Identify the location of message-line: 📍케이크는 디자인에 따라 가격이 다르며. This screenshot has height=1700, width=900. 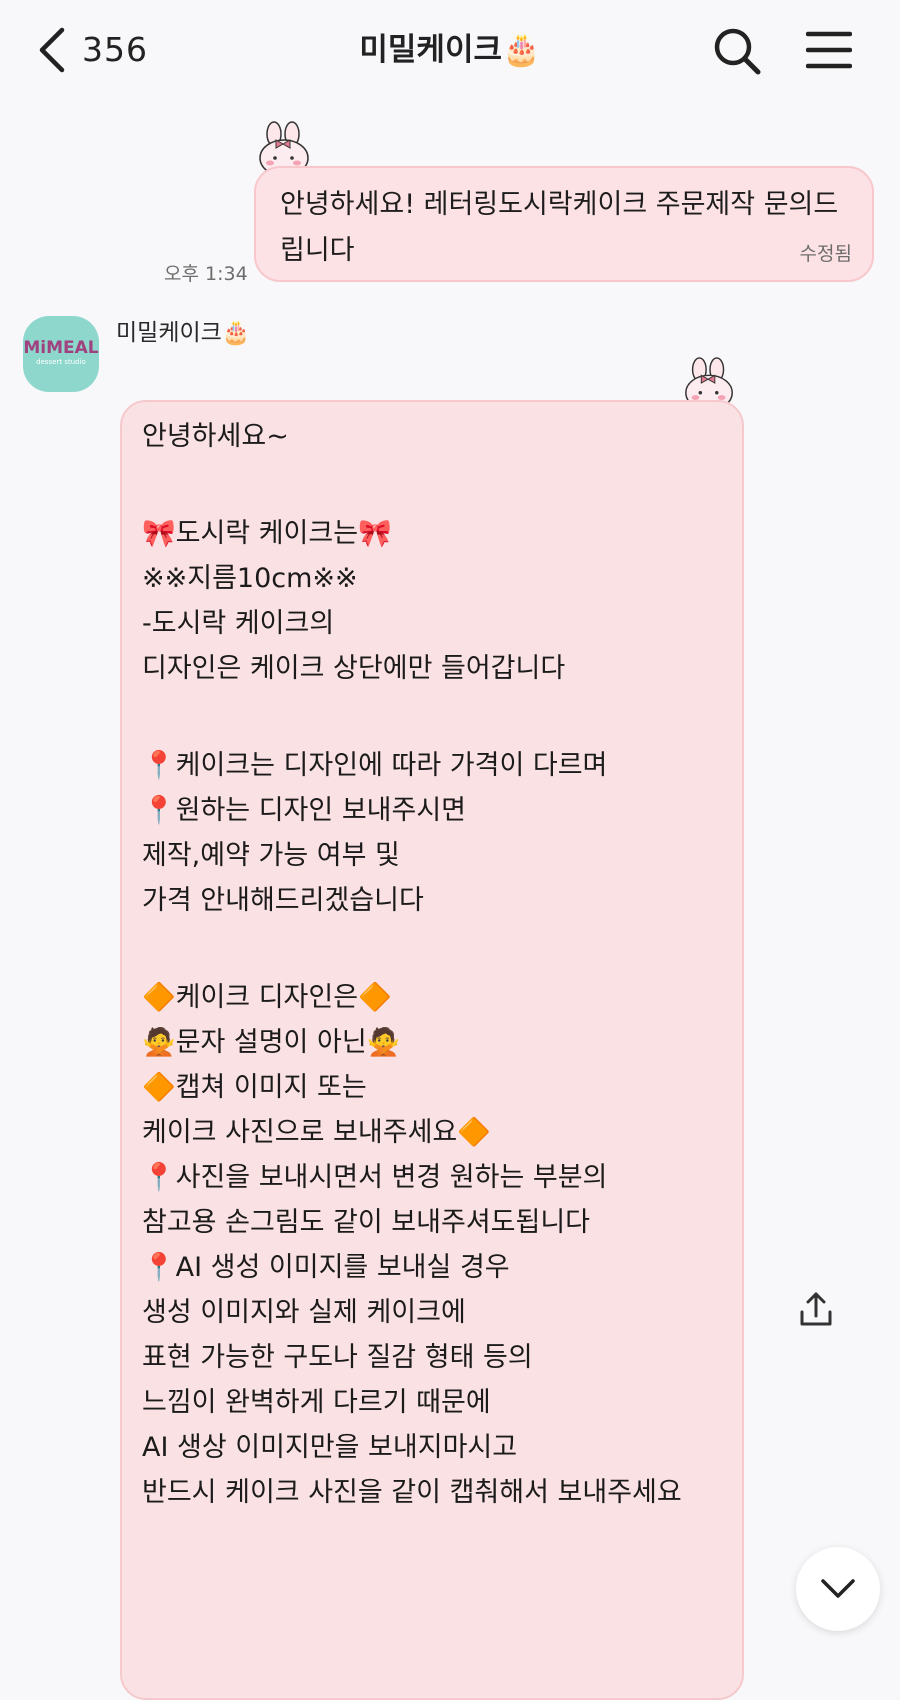
(375, 765).